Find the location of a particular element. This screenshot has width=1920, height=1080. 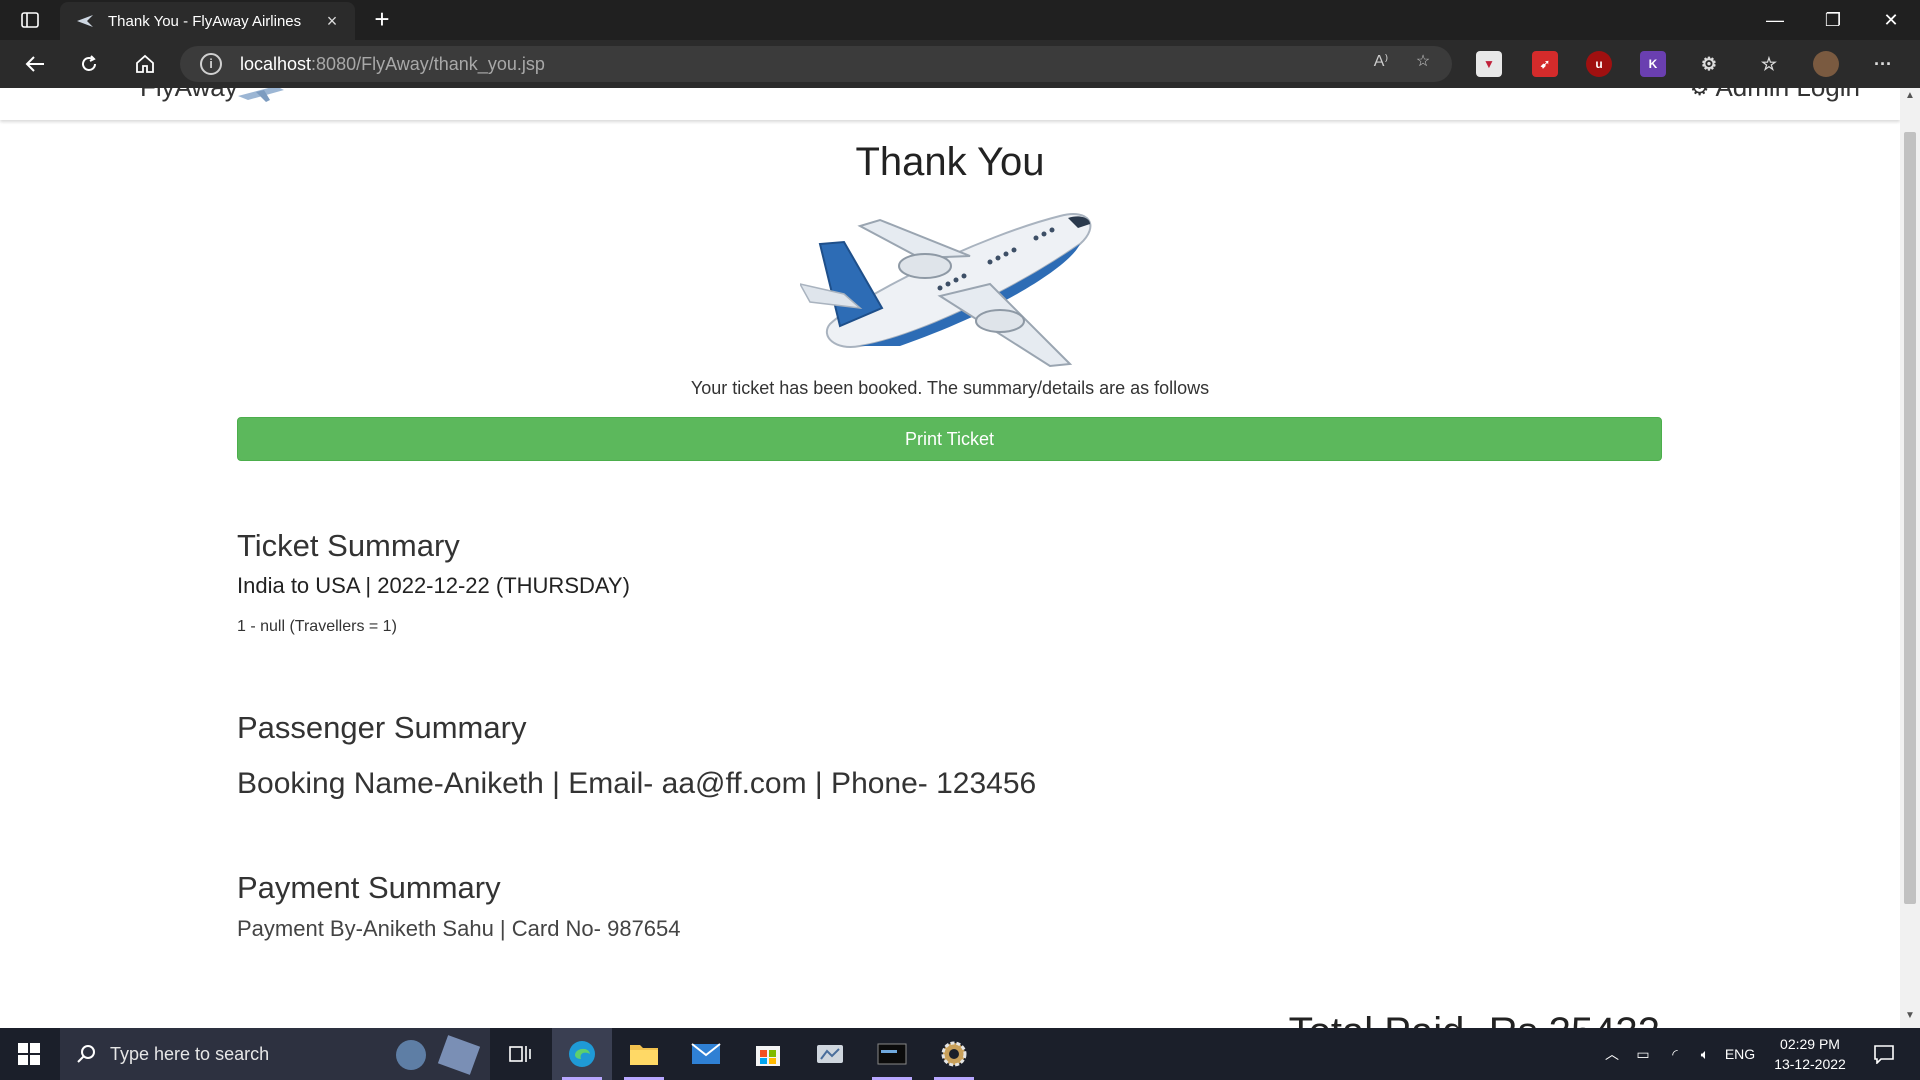

scroll-down-arrow-icon: ▼ is located at coordinates (1910, 1018).